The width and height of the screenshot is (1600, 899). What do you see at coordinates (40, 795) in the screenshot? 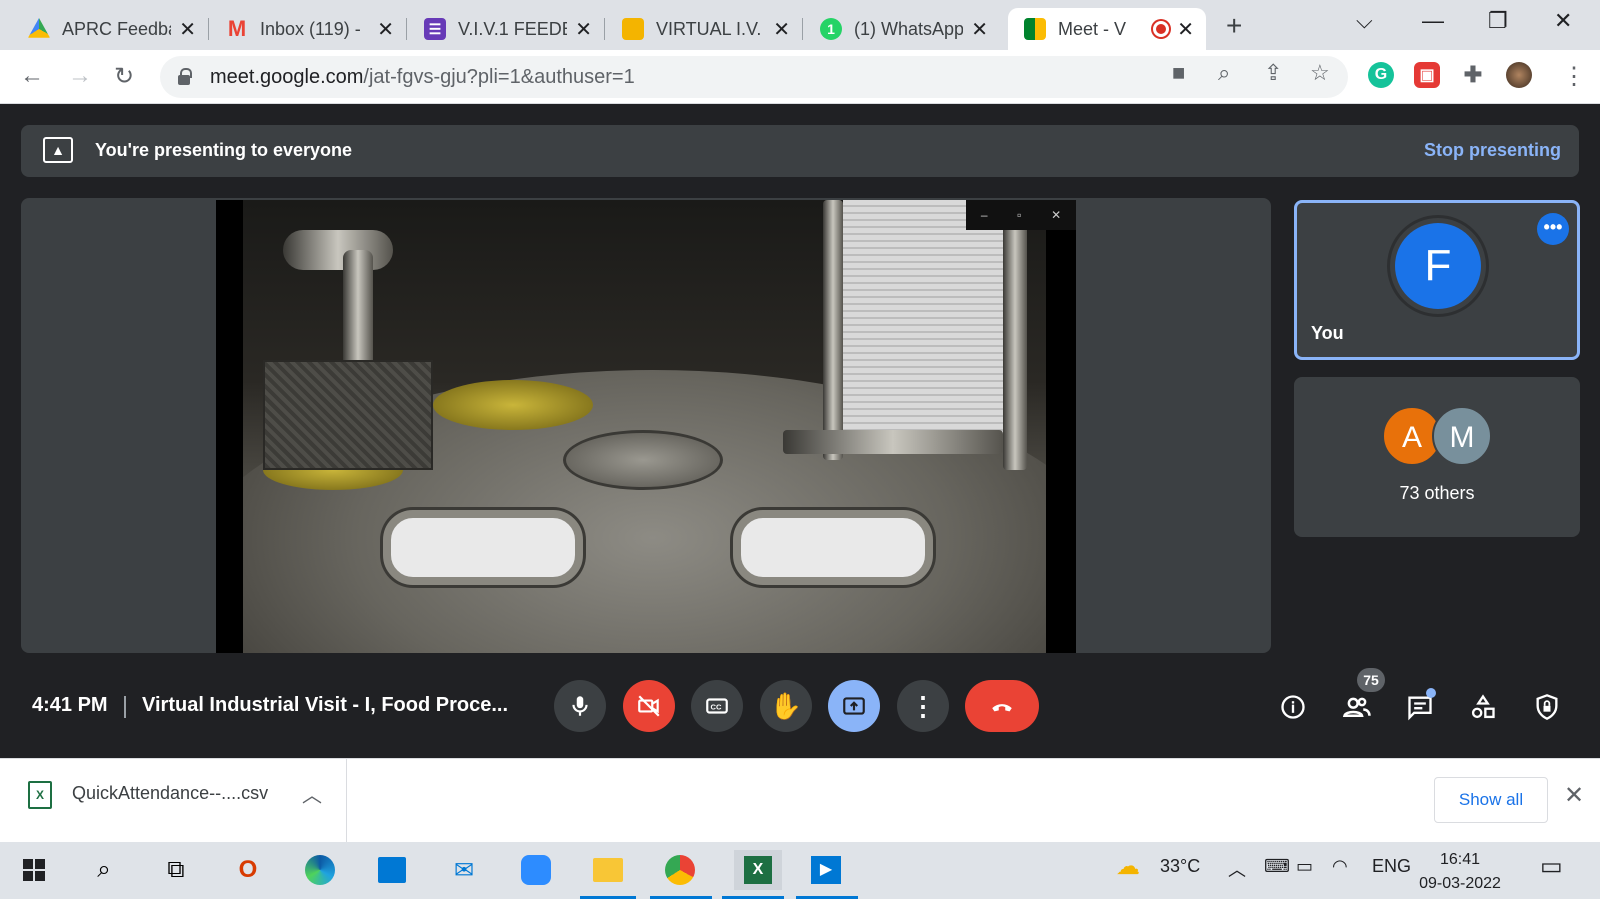
I see `csv-file-icon: X` at bounding box center [40, 795].